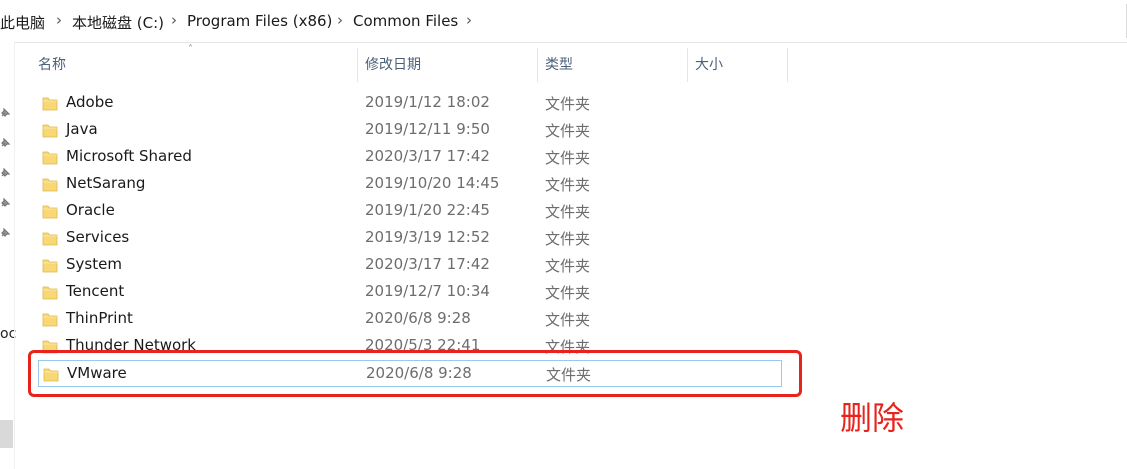 This screenshot has width=1127, height=469. Describe the element at coordinates (612, 65) in the screenshot. I see `column-header-type: 类型` at that location.